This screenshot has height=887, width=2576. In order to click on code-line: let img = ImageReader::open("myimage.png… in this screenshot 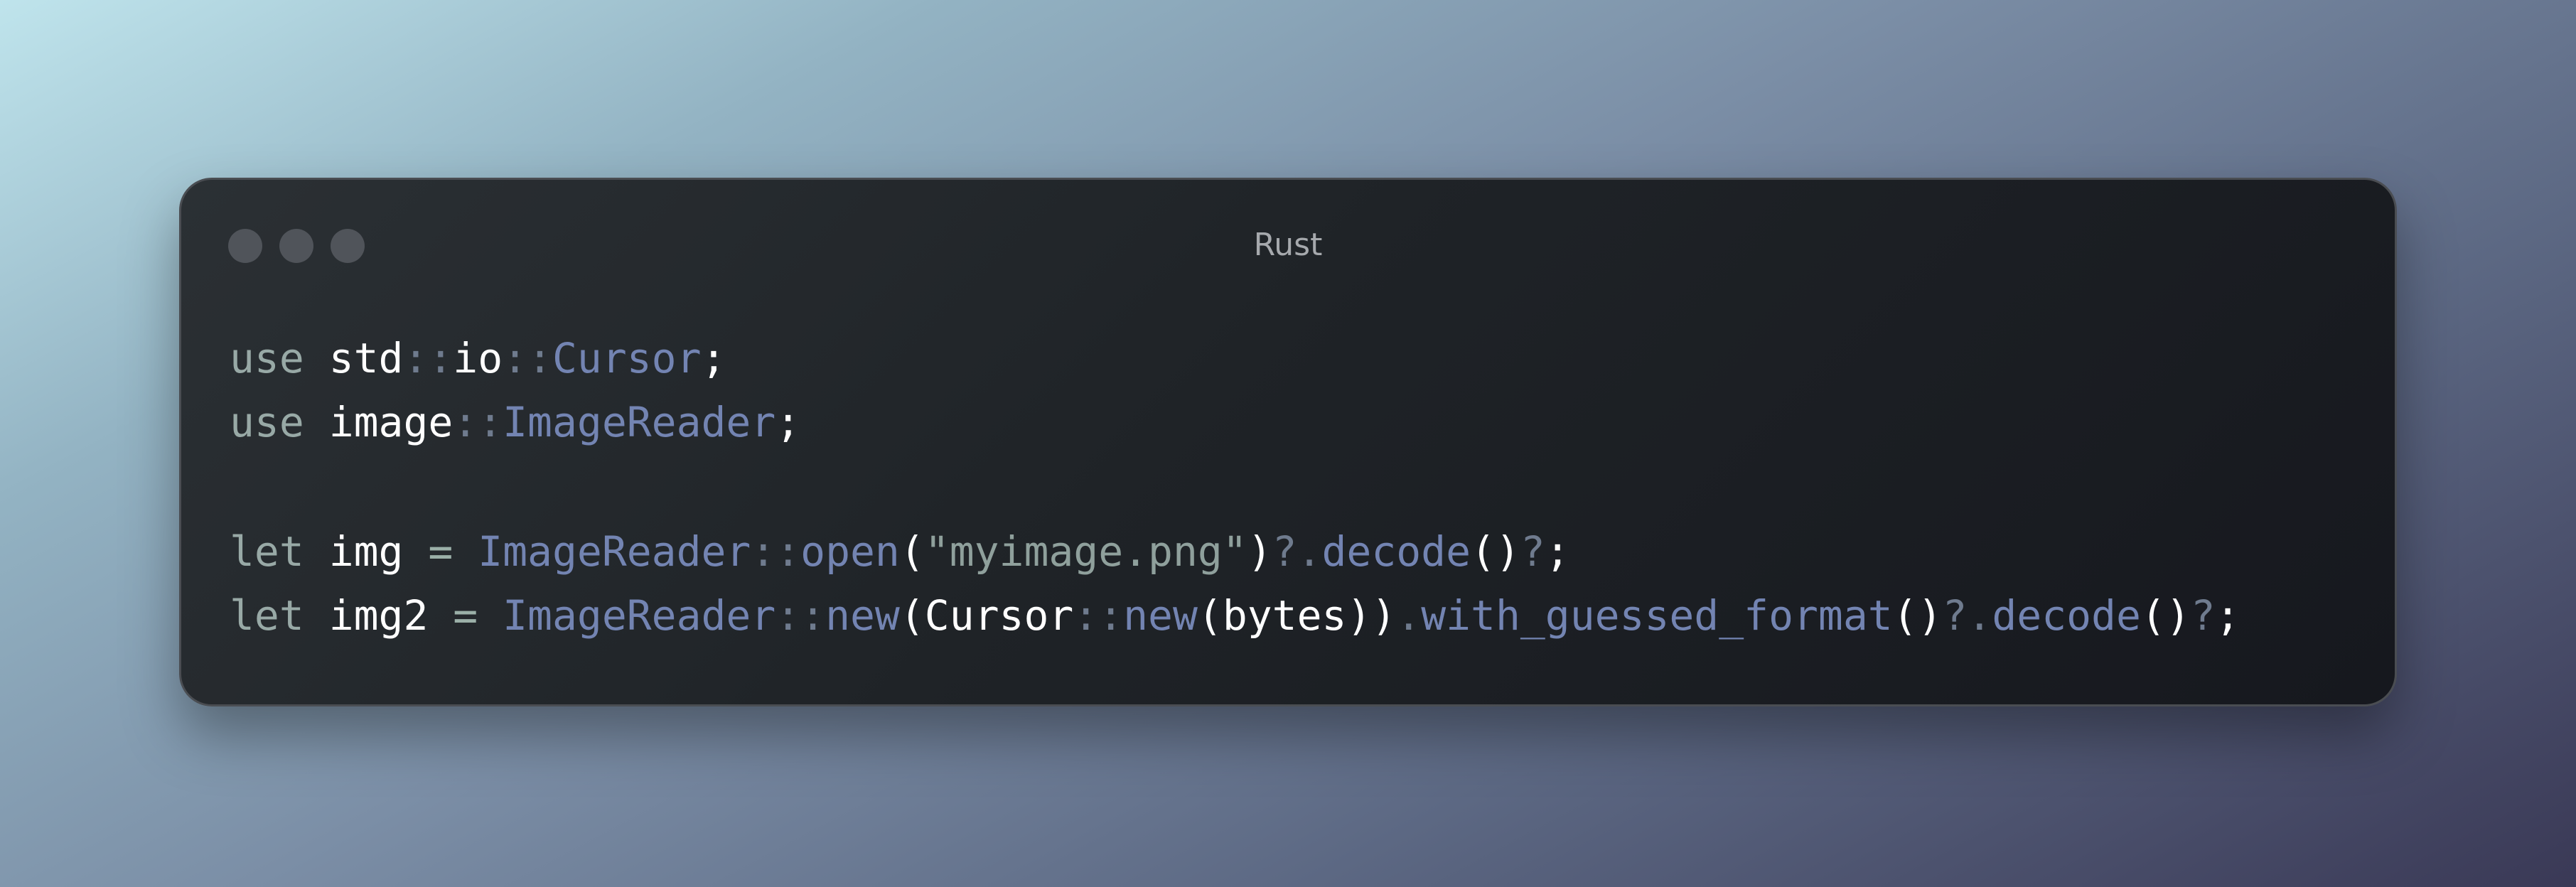, I will do `click(1235, 552)`.